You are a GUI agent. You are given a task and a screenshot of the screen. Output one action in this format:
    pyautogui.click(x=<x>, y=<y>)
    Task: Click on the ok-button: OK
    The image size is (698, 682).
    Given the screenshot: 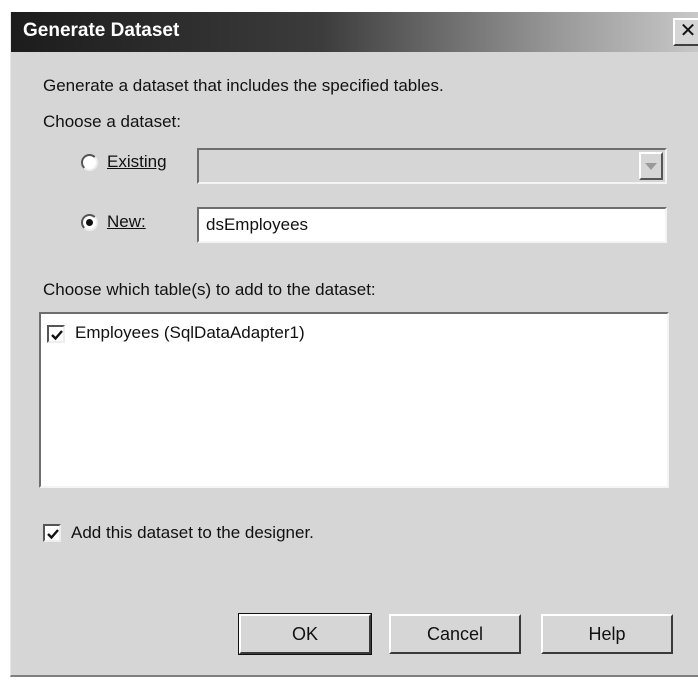 What is the action you would take?
    pyautogui.click(x=305, y=634)
    